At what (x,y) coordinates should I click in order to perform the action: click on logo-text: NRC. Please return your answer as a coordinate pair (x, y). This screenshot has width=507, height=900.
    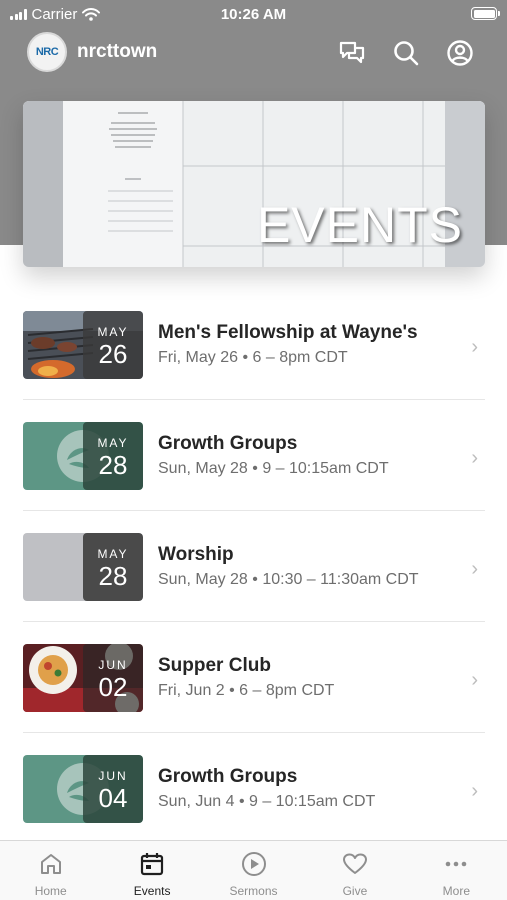
    Looking at the image, I should click on (47, 52).